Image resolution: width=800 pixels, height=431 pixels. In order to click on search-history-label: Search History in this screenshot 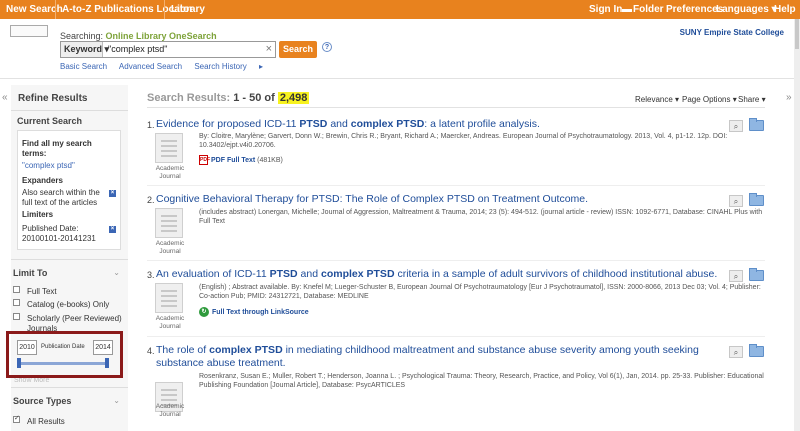, I will do `click(220, 66)`.